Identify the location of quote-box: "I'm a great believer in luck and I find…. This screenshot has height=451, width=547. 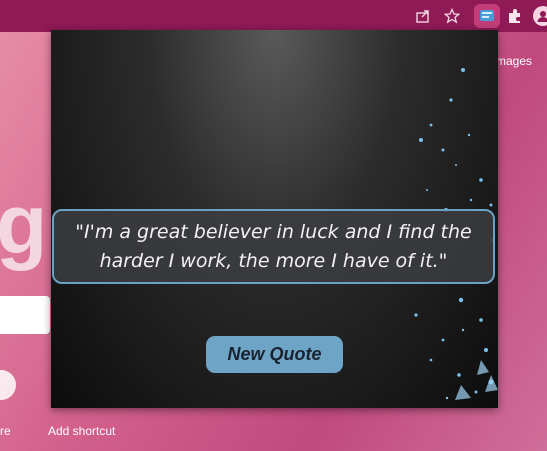
(273, 246).